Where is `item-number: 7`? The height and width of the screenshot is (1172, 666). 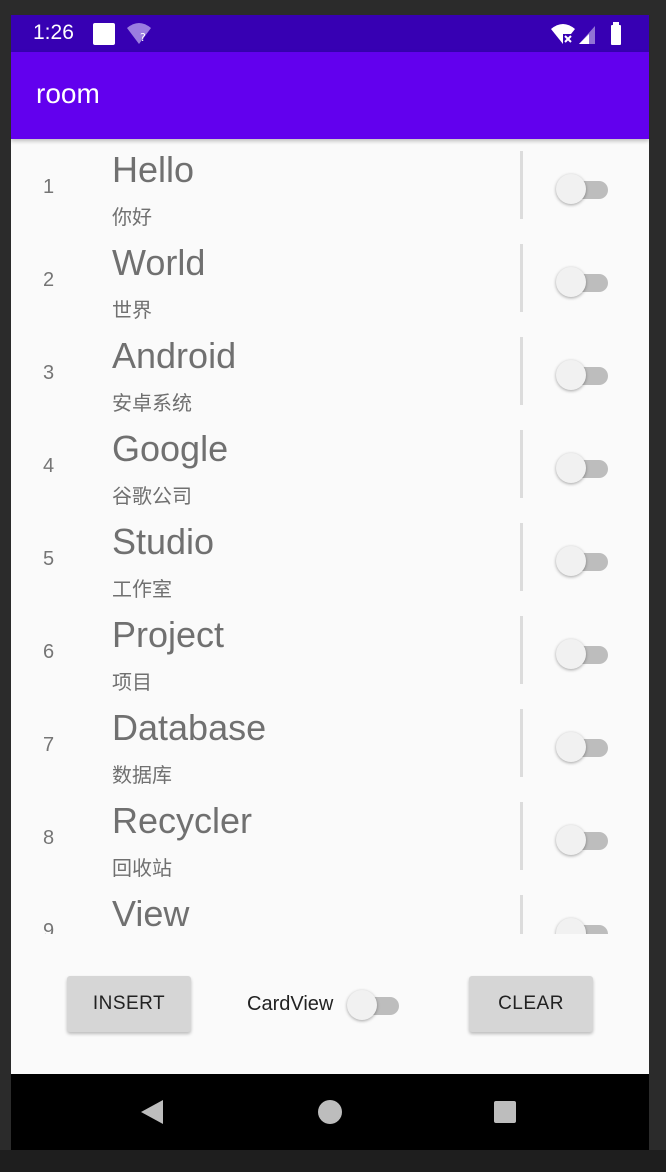
item-number: 7 is located at coordinates (49, 745).